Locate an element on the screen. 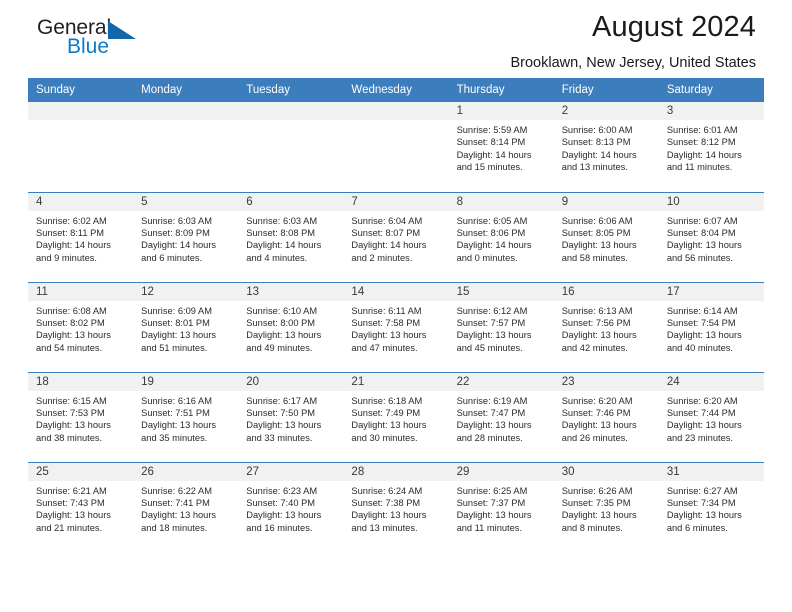  day-number: 25 is located at coordinates (81, 471).